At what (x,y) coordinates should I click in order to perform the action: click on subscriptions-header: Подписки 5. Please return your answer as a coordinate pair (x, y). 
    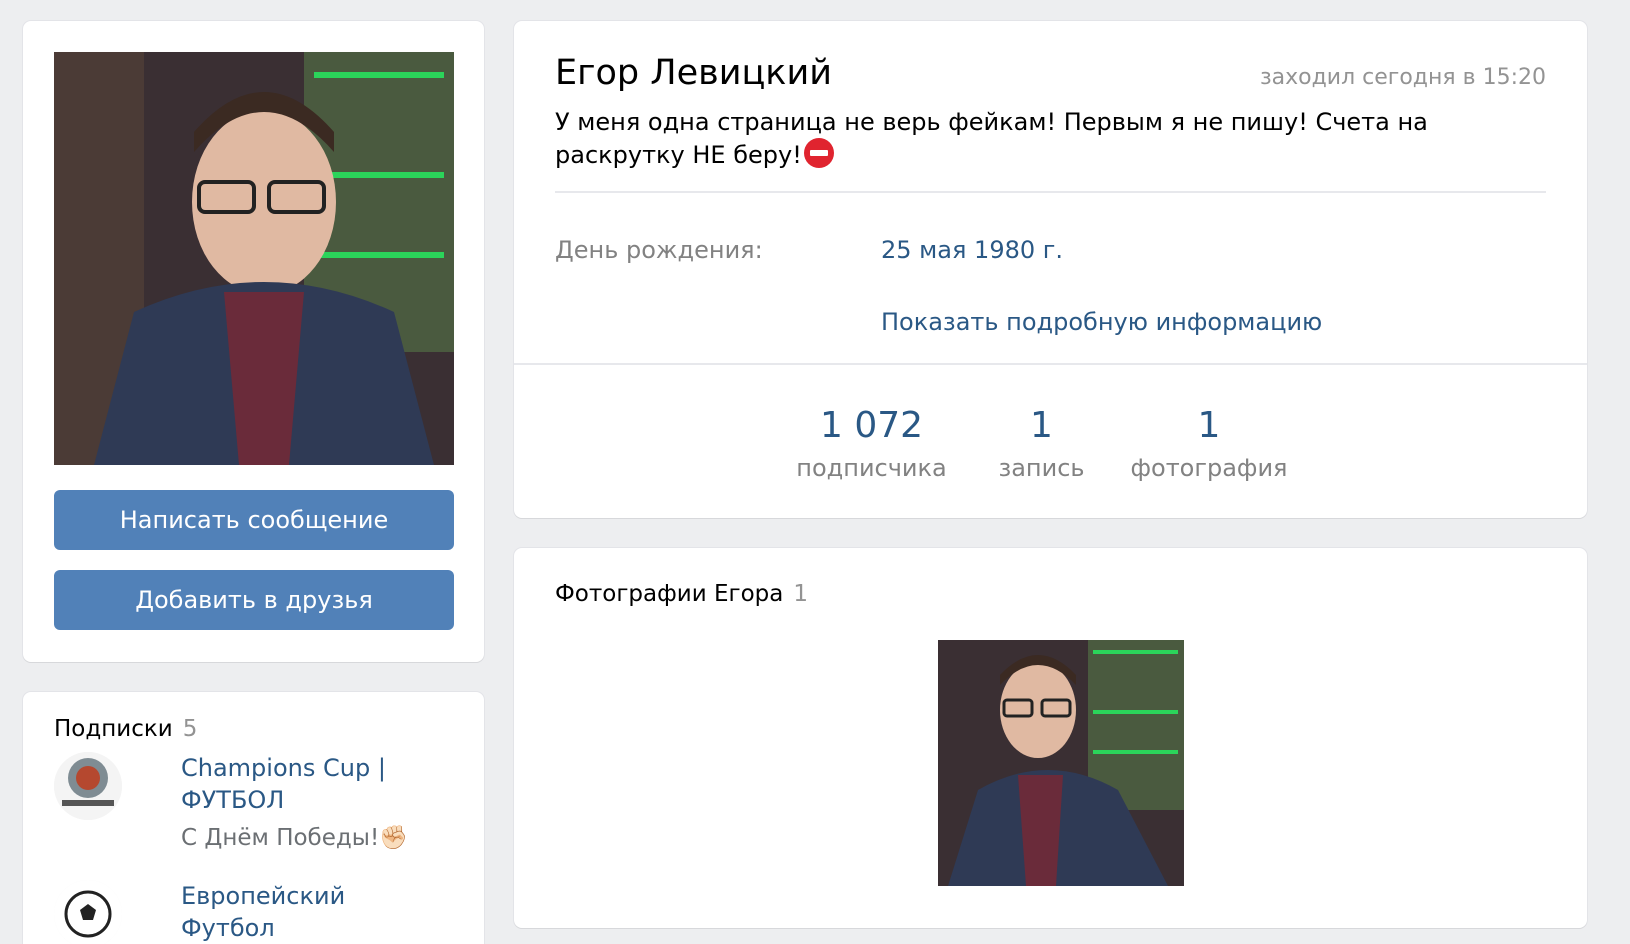
    Looking at the image, I should click on (125, 729).